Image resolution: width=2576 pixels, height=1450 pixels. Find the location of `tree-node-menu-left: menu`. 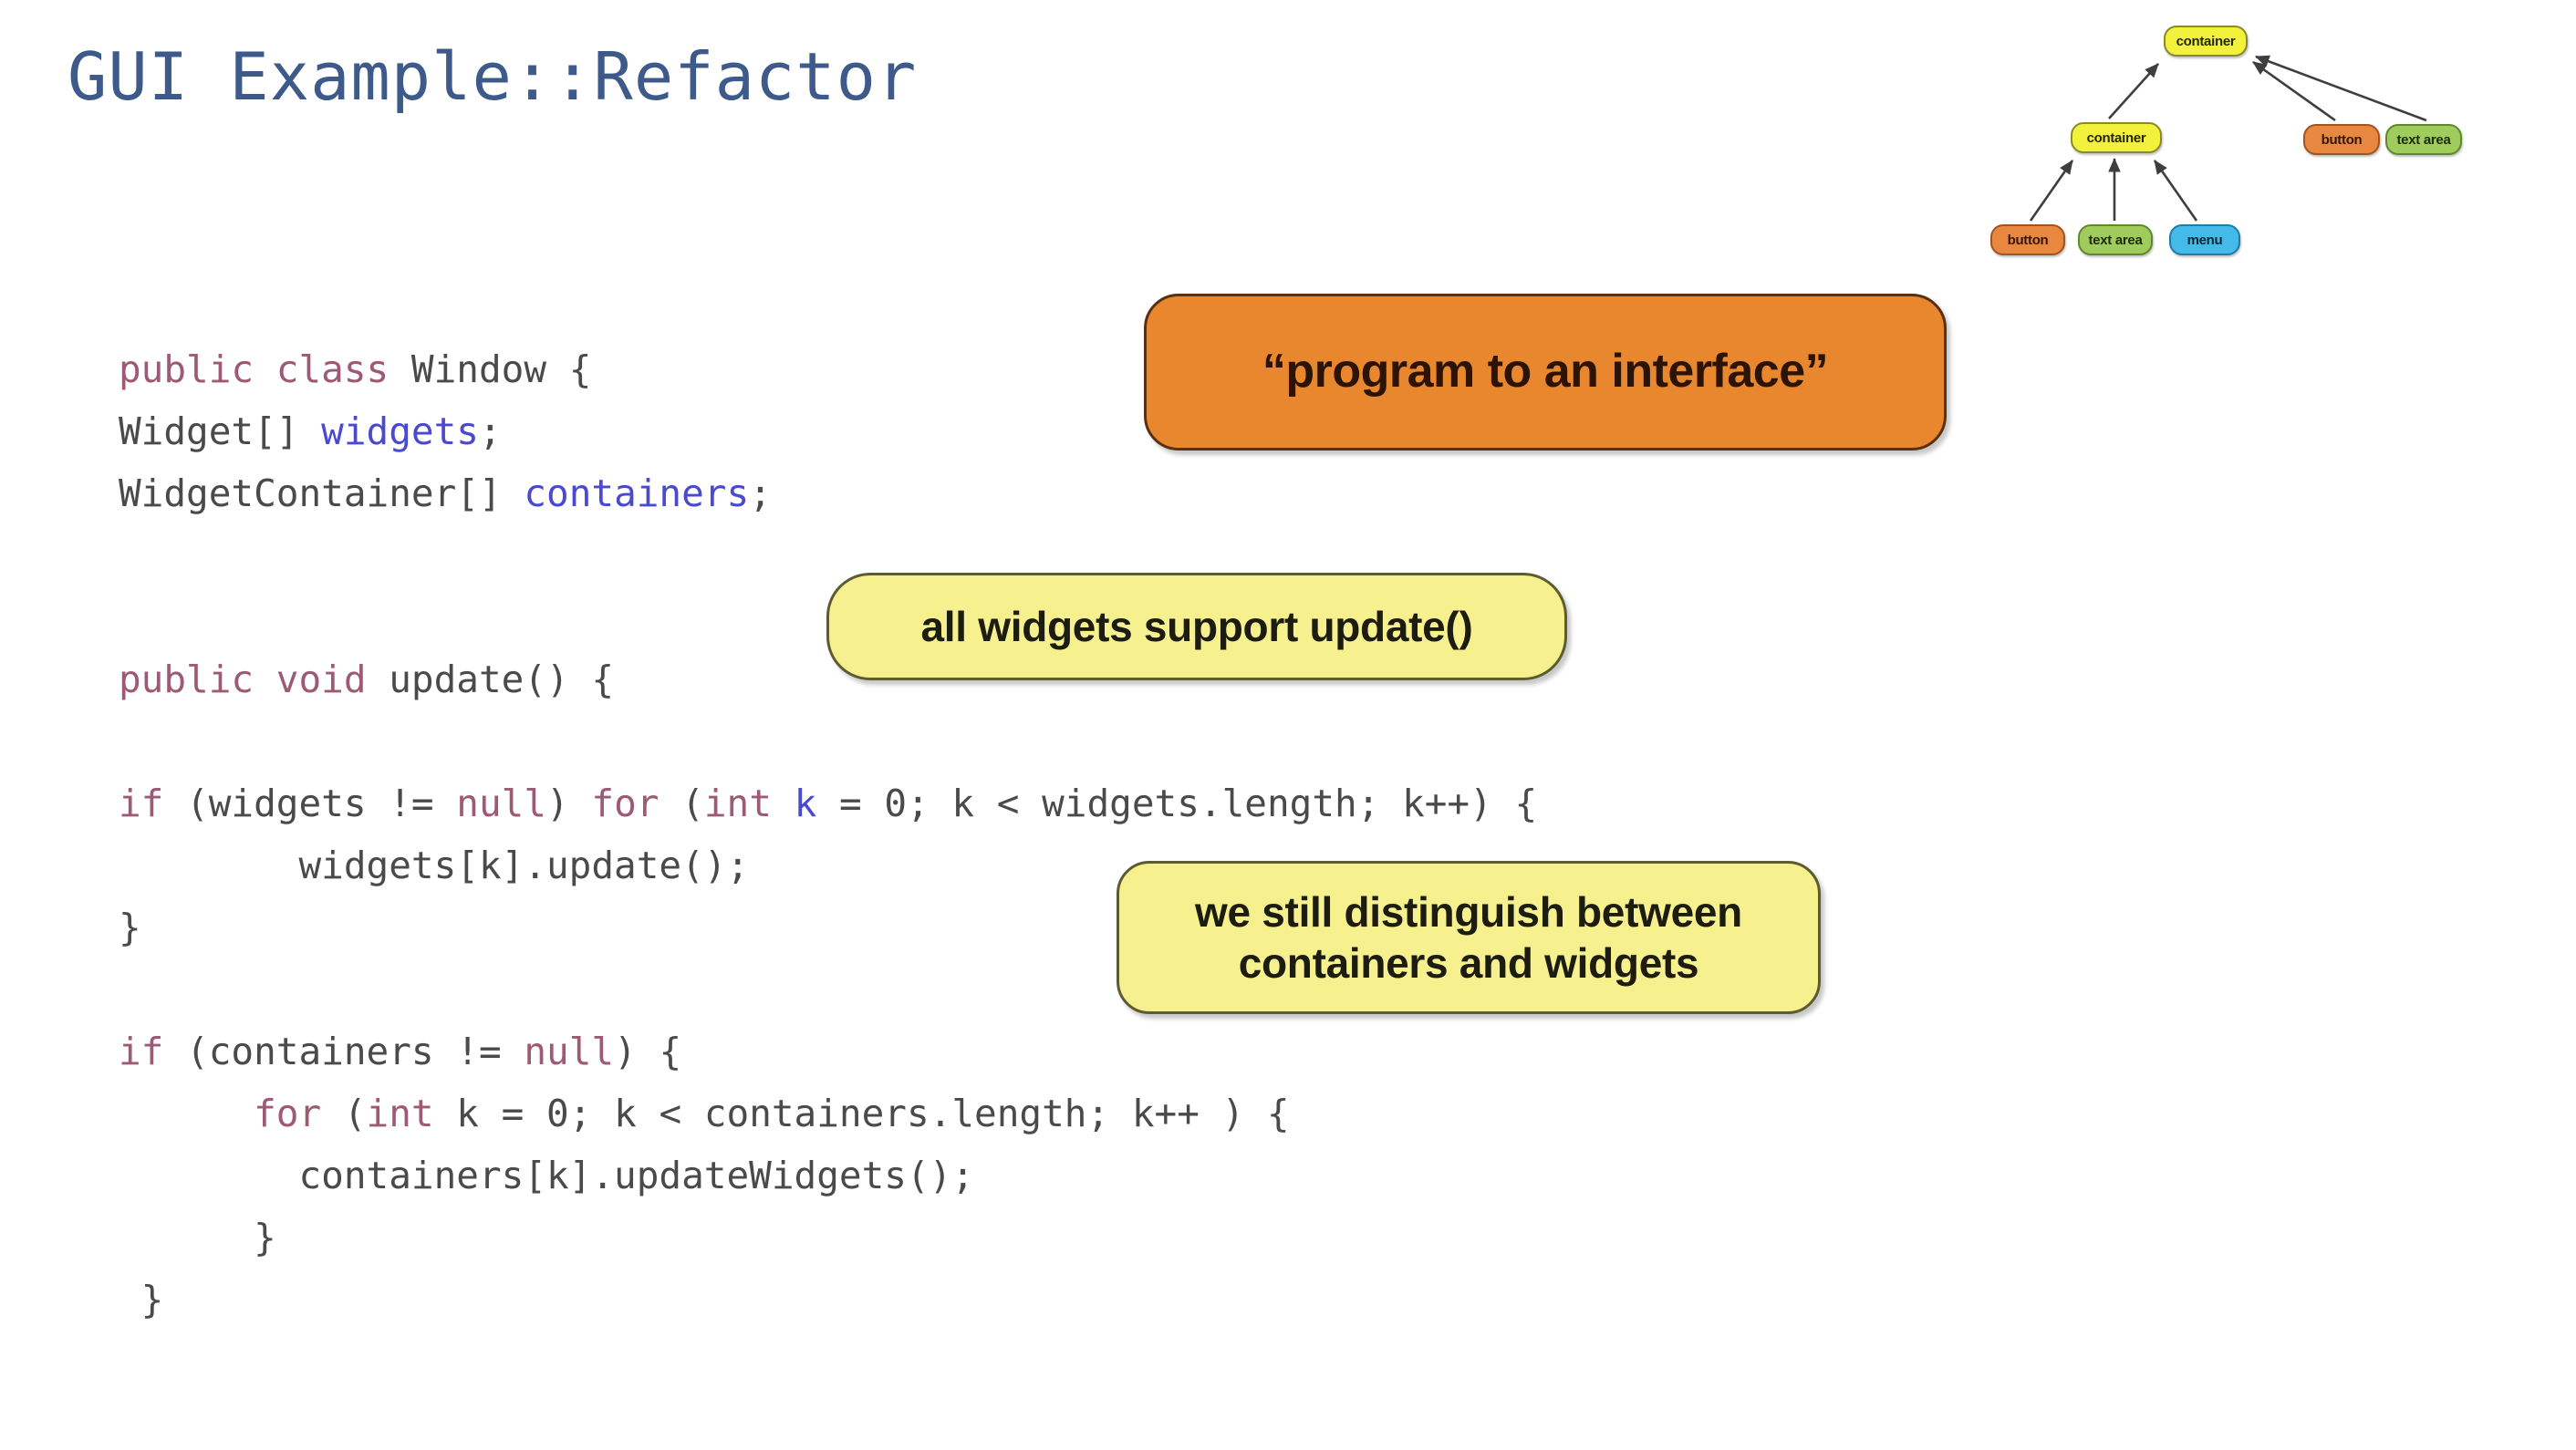

tree-node-menu-left: menu is located at coordinates (2204, 239).